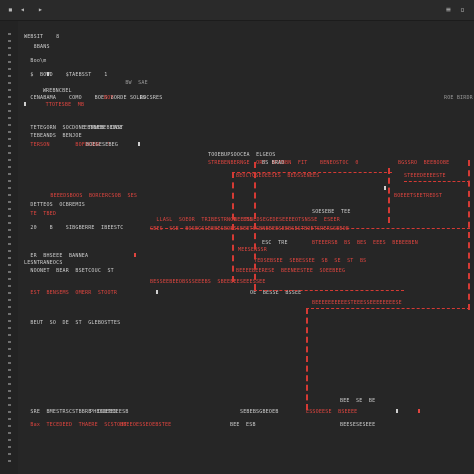 The height and width of the screenshot is (474, 474). What do you see at coordinates (358, 425) in the screenshot?
I see `code-text: BEESESESEEE` at bounding box center [358, 425].